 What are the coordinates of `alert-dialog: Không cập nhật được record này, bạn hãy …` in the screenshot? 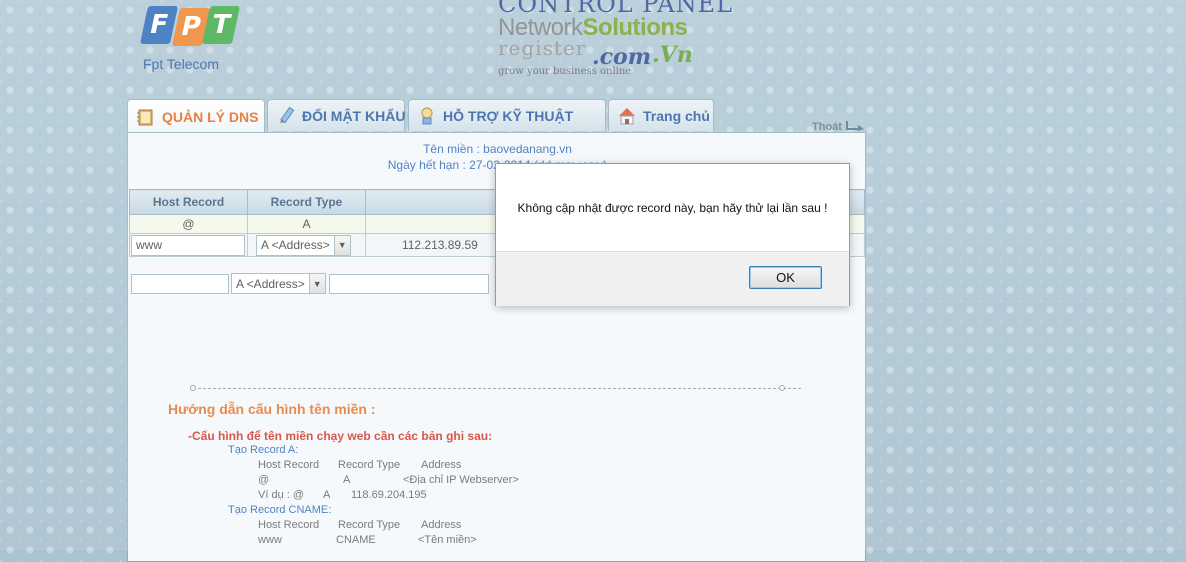 It's located at (672, 234).